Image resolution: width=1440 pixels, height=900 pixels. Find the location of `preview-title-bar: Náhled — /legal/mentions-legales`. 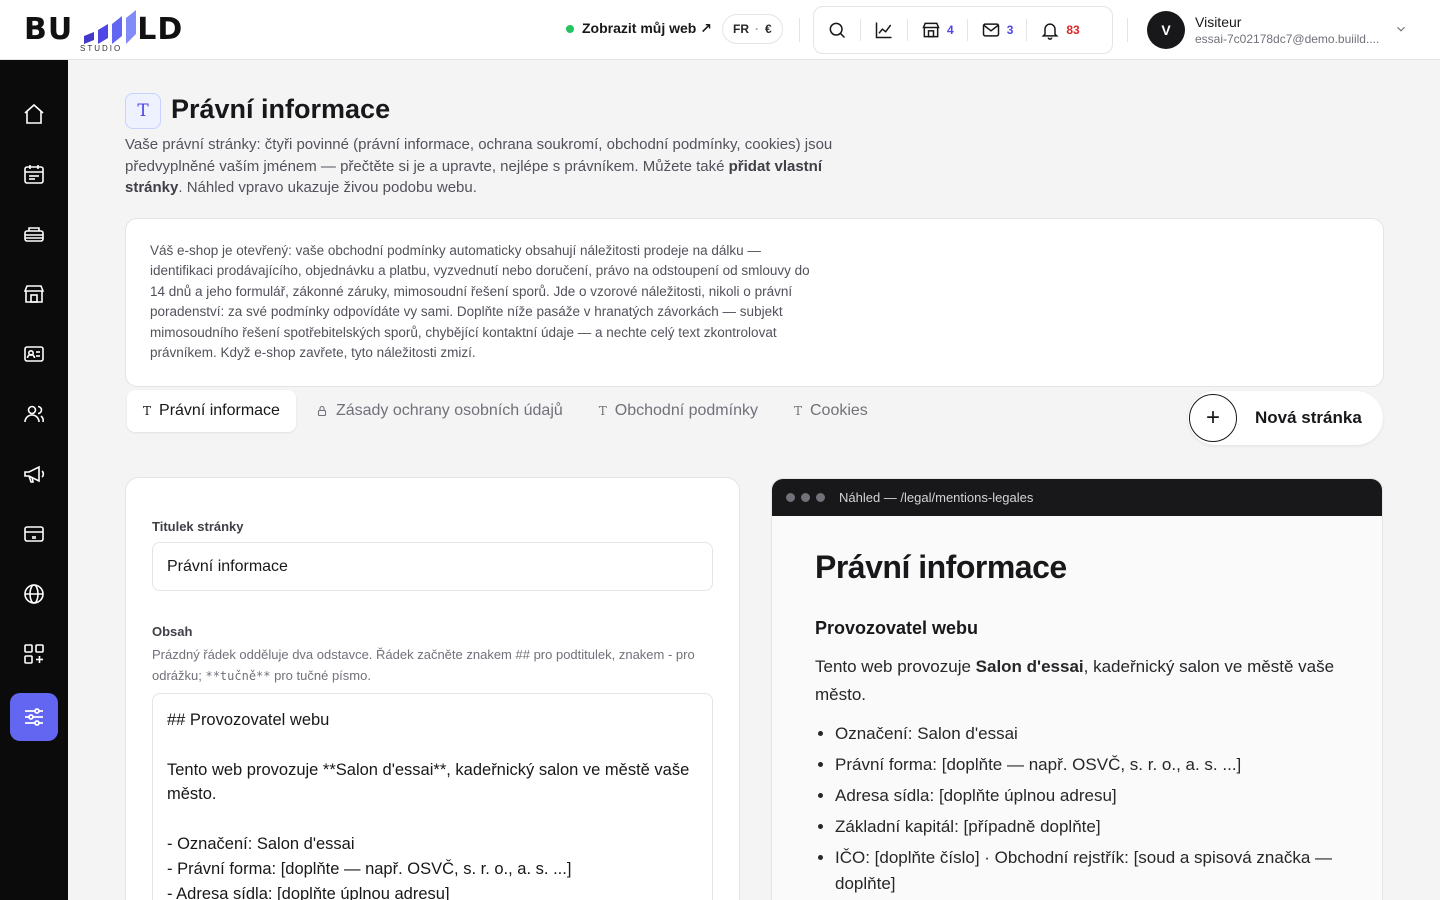

preview-title-bar: Náhled — /legal/mentions-legales is located at coordinates (1077, 497).